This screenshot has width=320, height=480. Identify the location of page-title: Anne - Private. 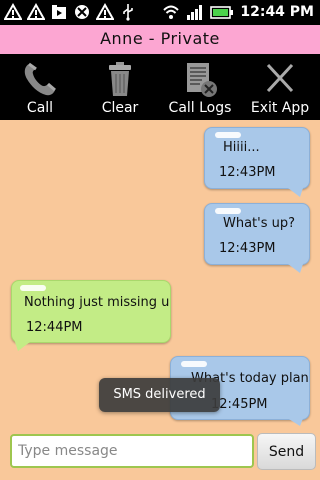
(160, 38).